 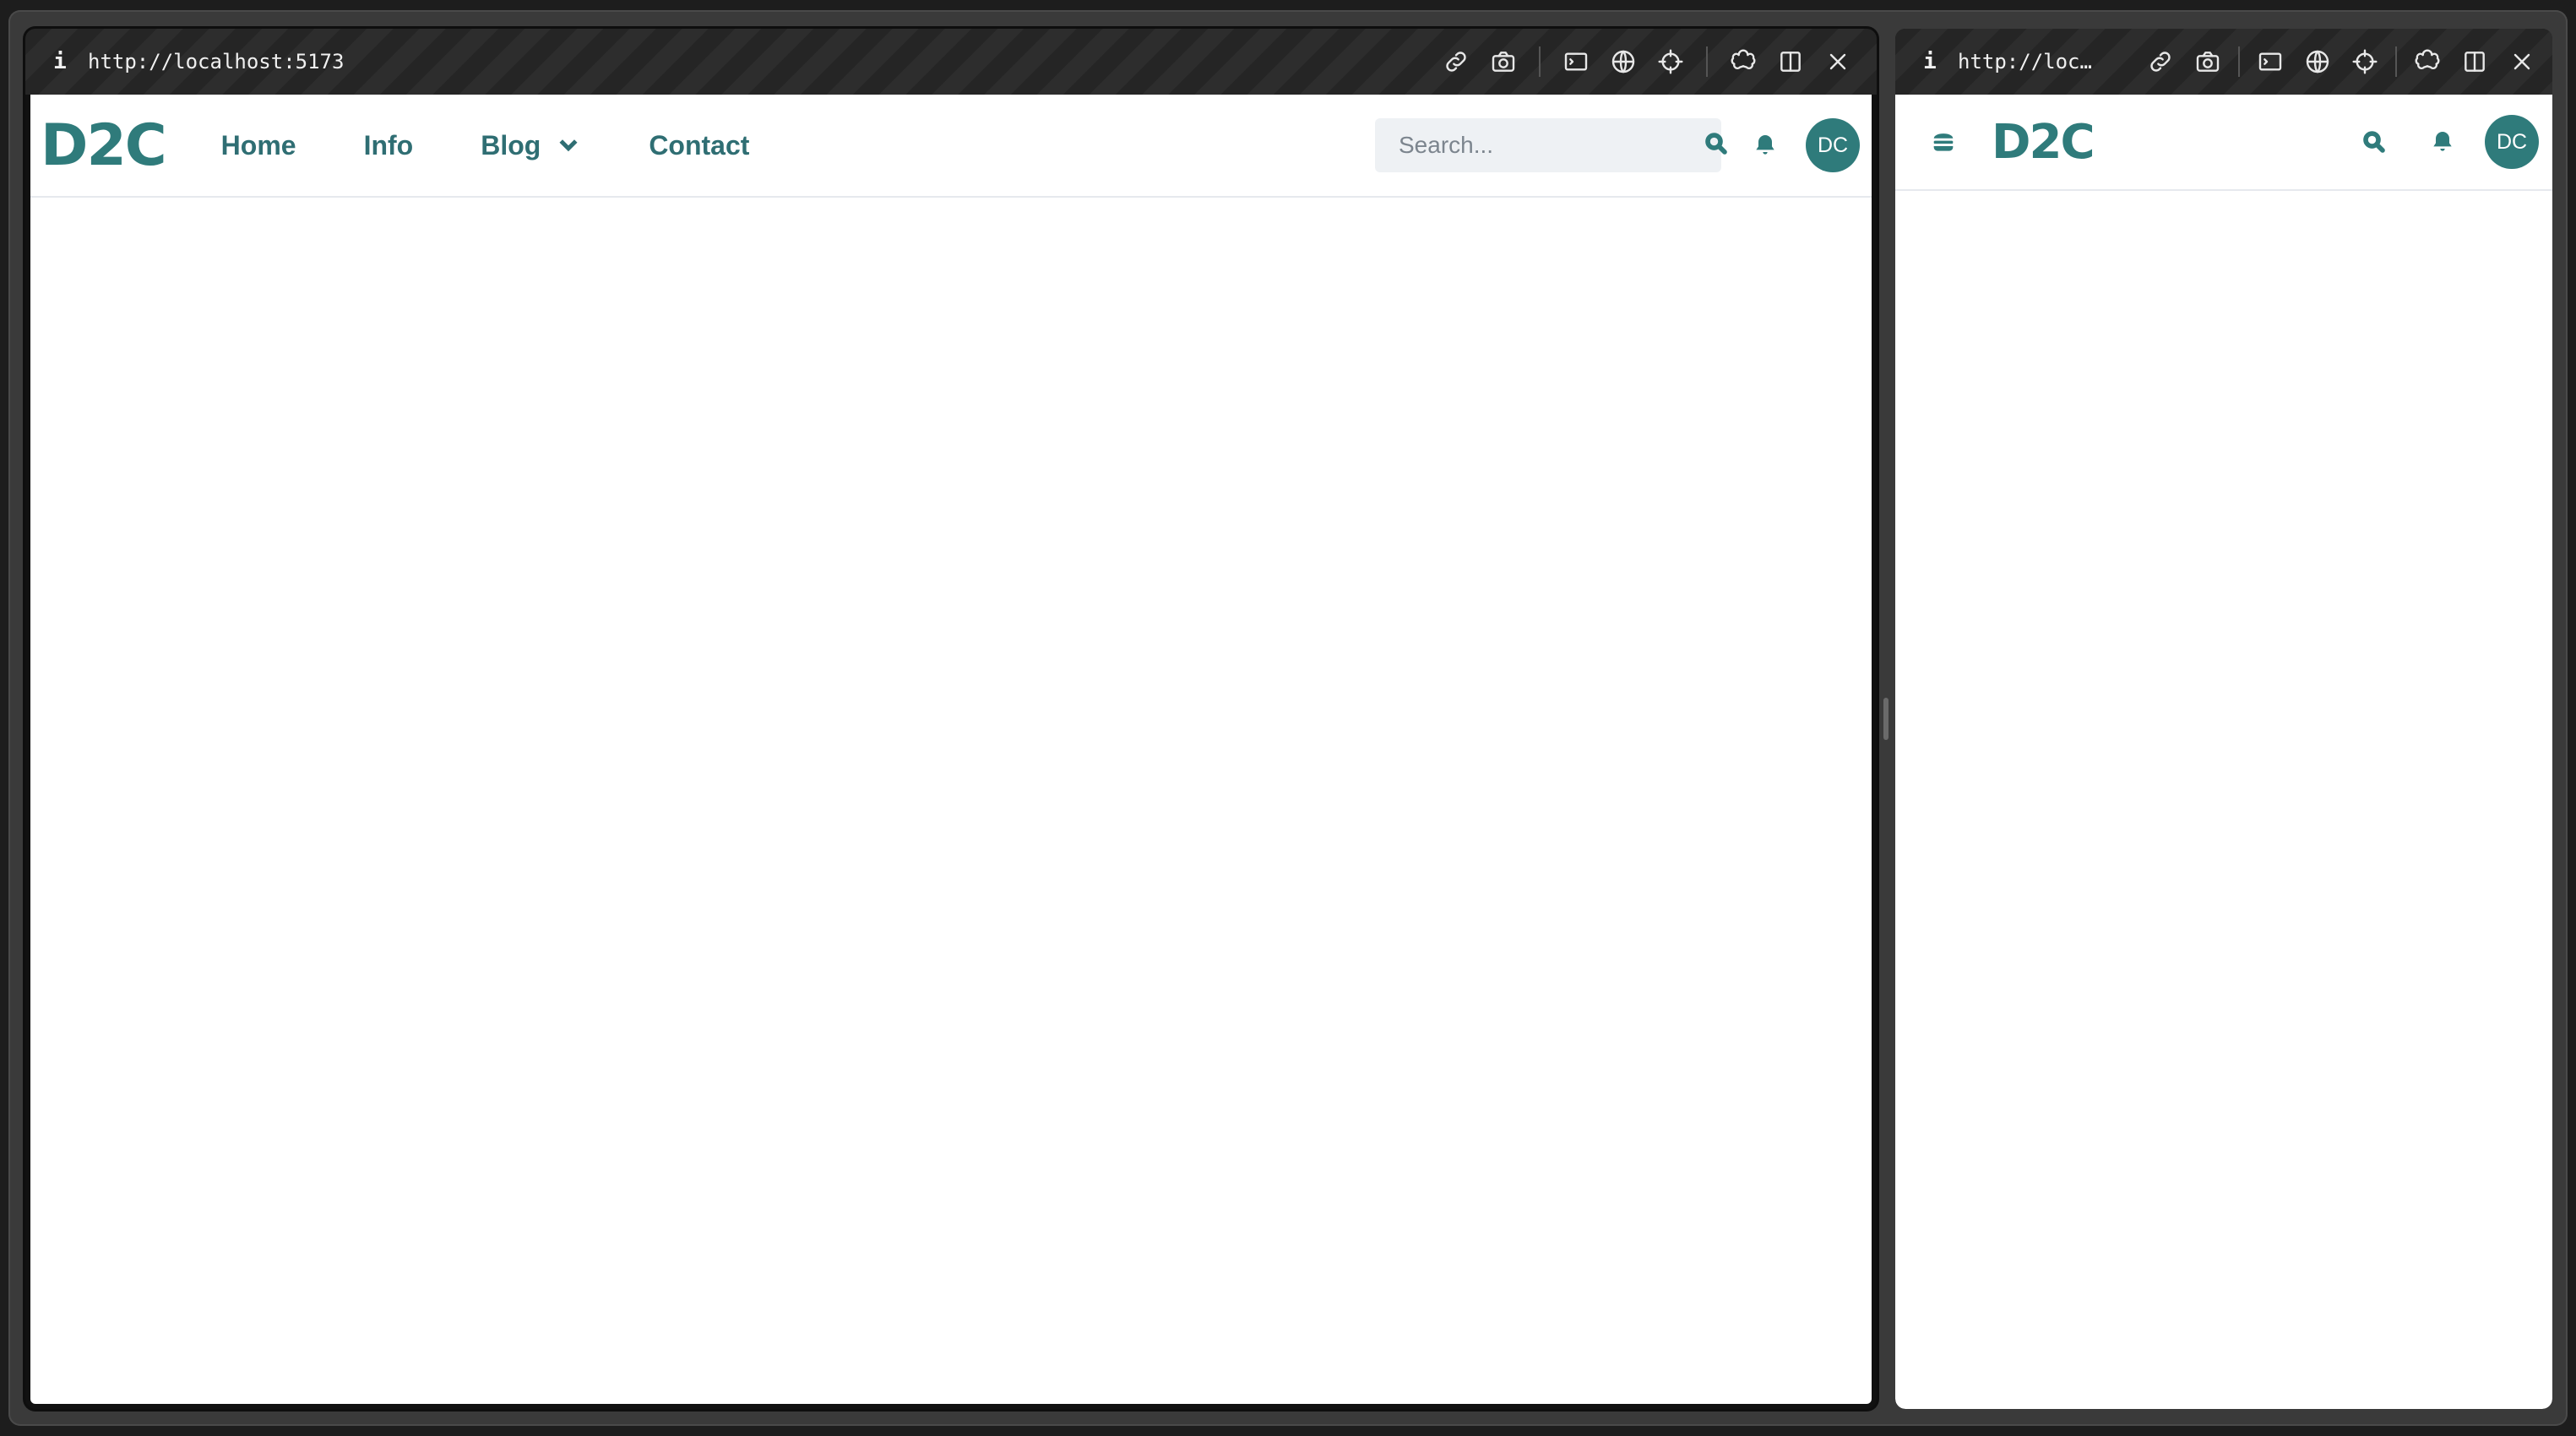 I want to click on nav-home: Home, so click(x=258, y=145).